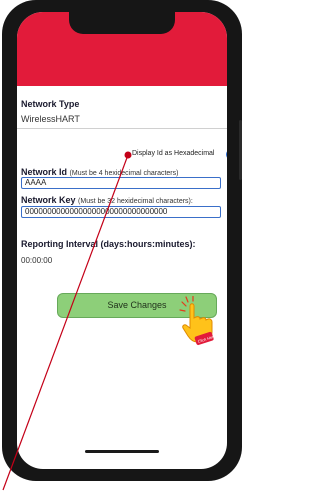  What do you see at coordinates (121, 183) in the screenshot?
I see `network-id-input: AAAA` at bounding box center [121, 183].